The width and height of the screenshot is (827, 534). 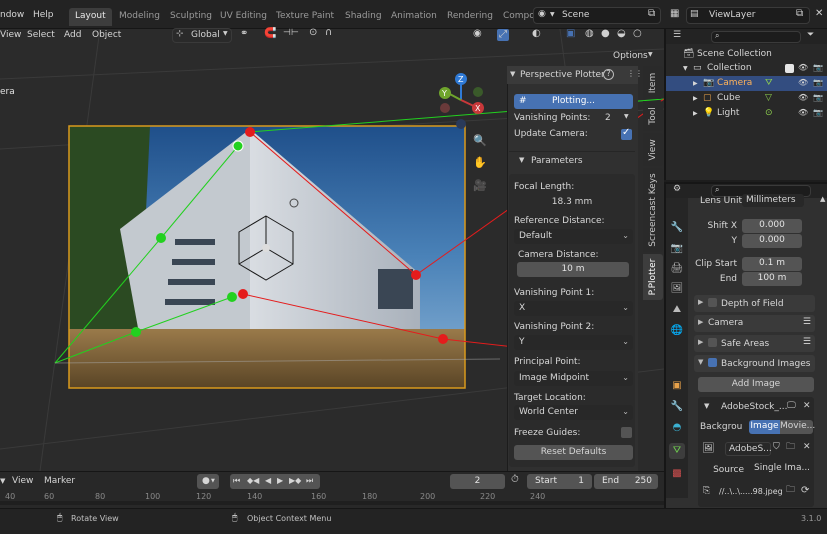 I want to click on auto-keying-button: ● ▼, so click(x=208, y=481).